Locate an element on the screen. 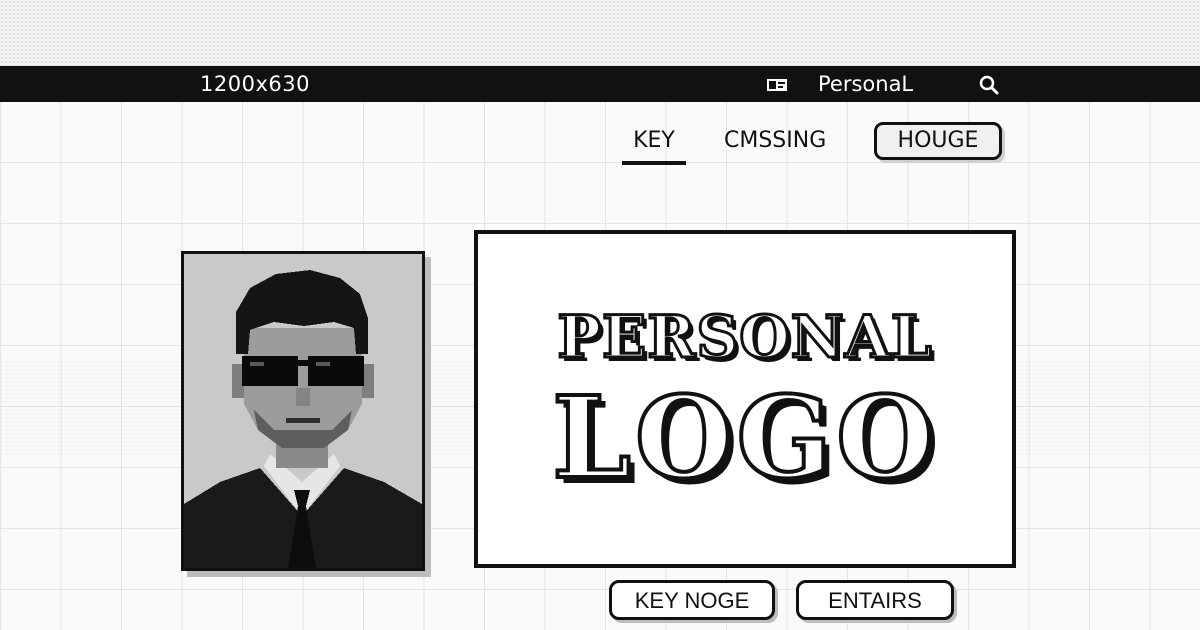  dimensions-label: 1200x630 is located at coordinates (255, 84).